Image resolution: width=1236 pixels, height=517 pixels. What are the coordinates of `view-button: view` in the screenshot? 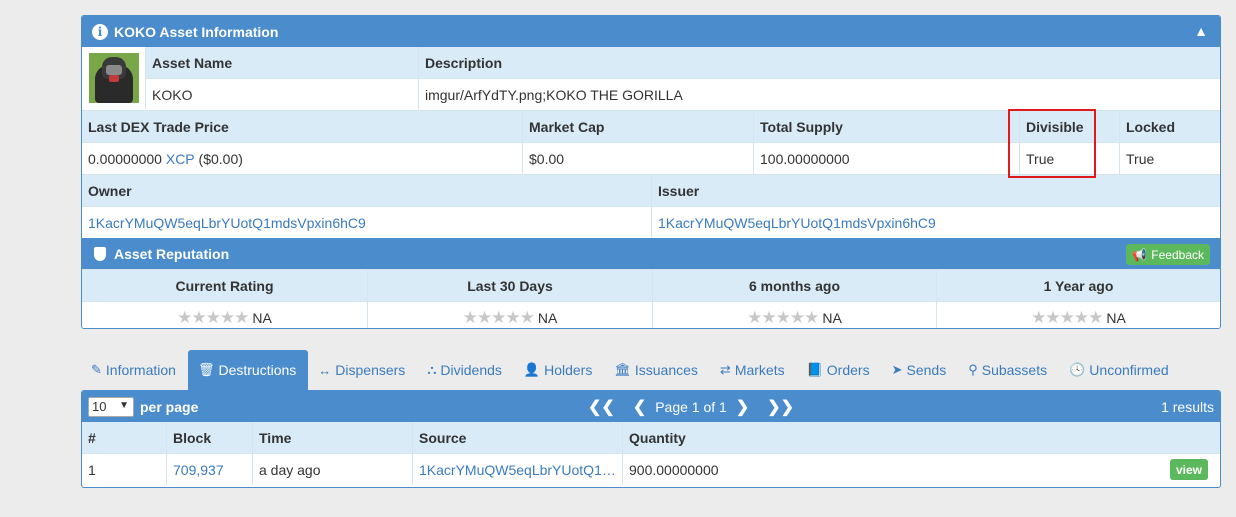 It's located at (1188, 469).